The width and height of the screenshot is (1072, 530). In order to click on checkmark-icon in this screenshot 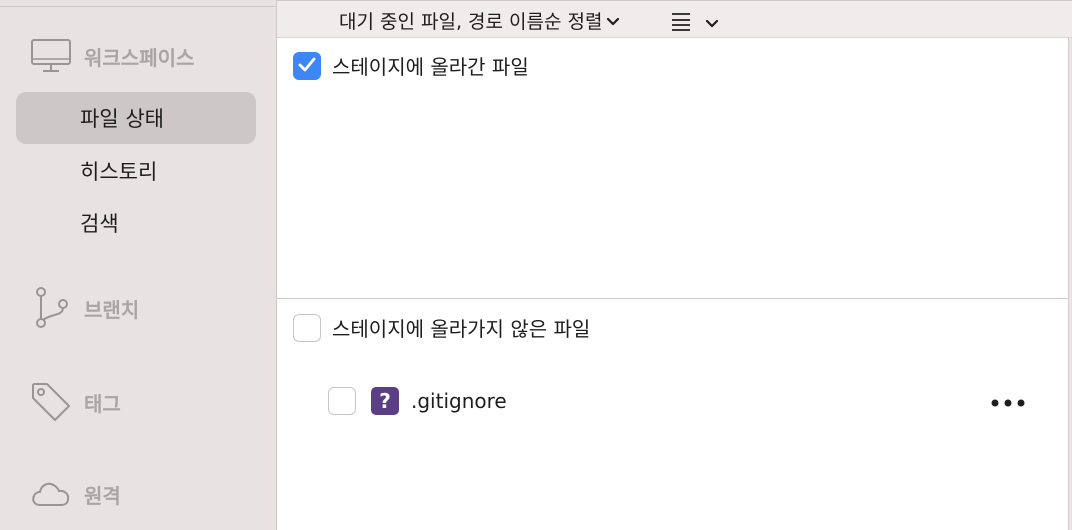, I will do `click(307, 66)`.